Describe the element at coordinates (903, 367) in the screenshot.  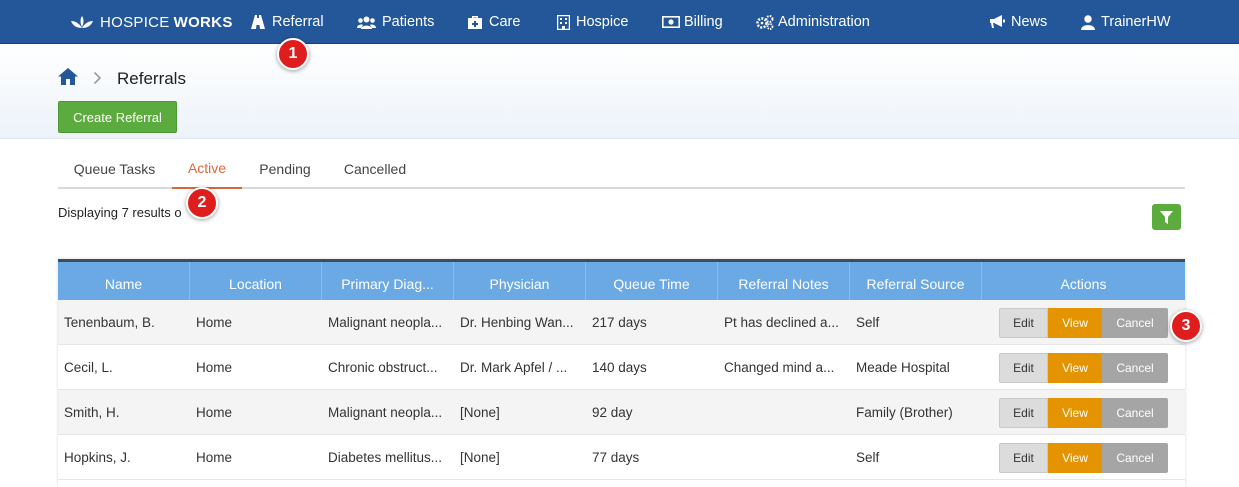
I see `cell-referral-source: Meade Hospital` at that location.